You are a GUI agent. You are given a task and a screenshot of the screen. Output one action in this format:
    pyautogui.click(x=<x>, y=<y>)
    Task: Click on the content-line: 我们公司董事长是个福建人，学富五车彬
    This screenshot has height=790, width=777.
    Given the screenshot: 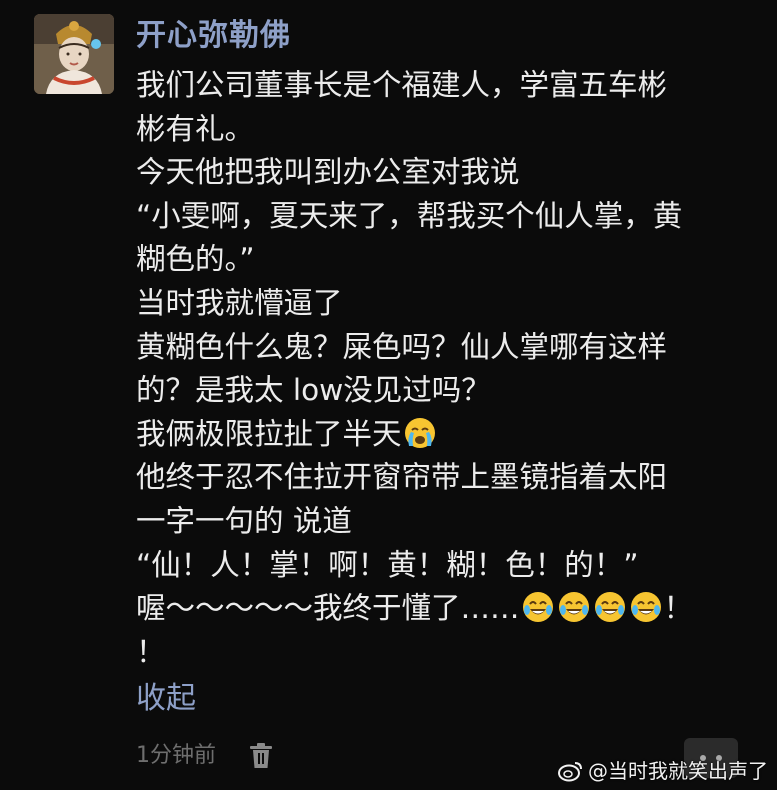 What is the action you would take?
    pyautogui.click(x=402, y=85)
    